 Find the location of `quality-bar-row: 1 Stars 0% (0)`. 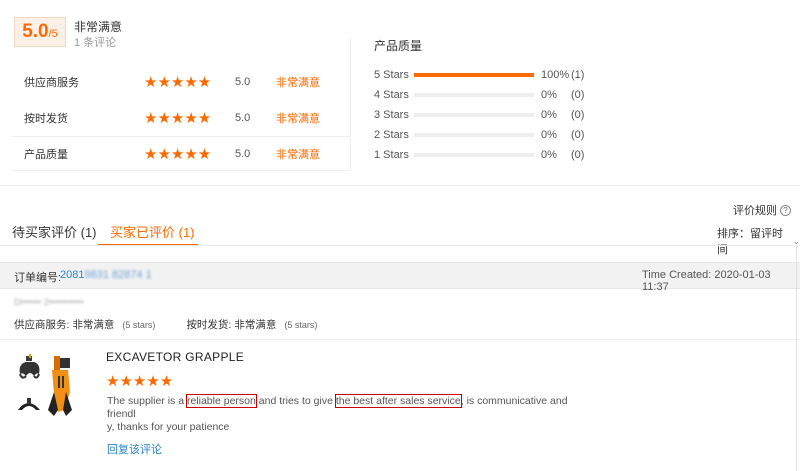

quality-bar-row: 1 Stars 0% (0) is located at coordinates (479, 155).